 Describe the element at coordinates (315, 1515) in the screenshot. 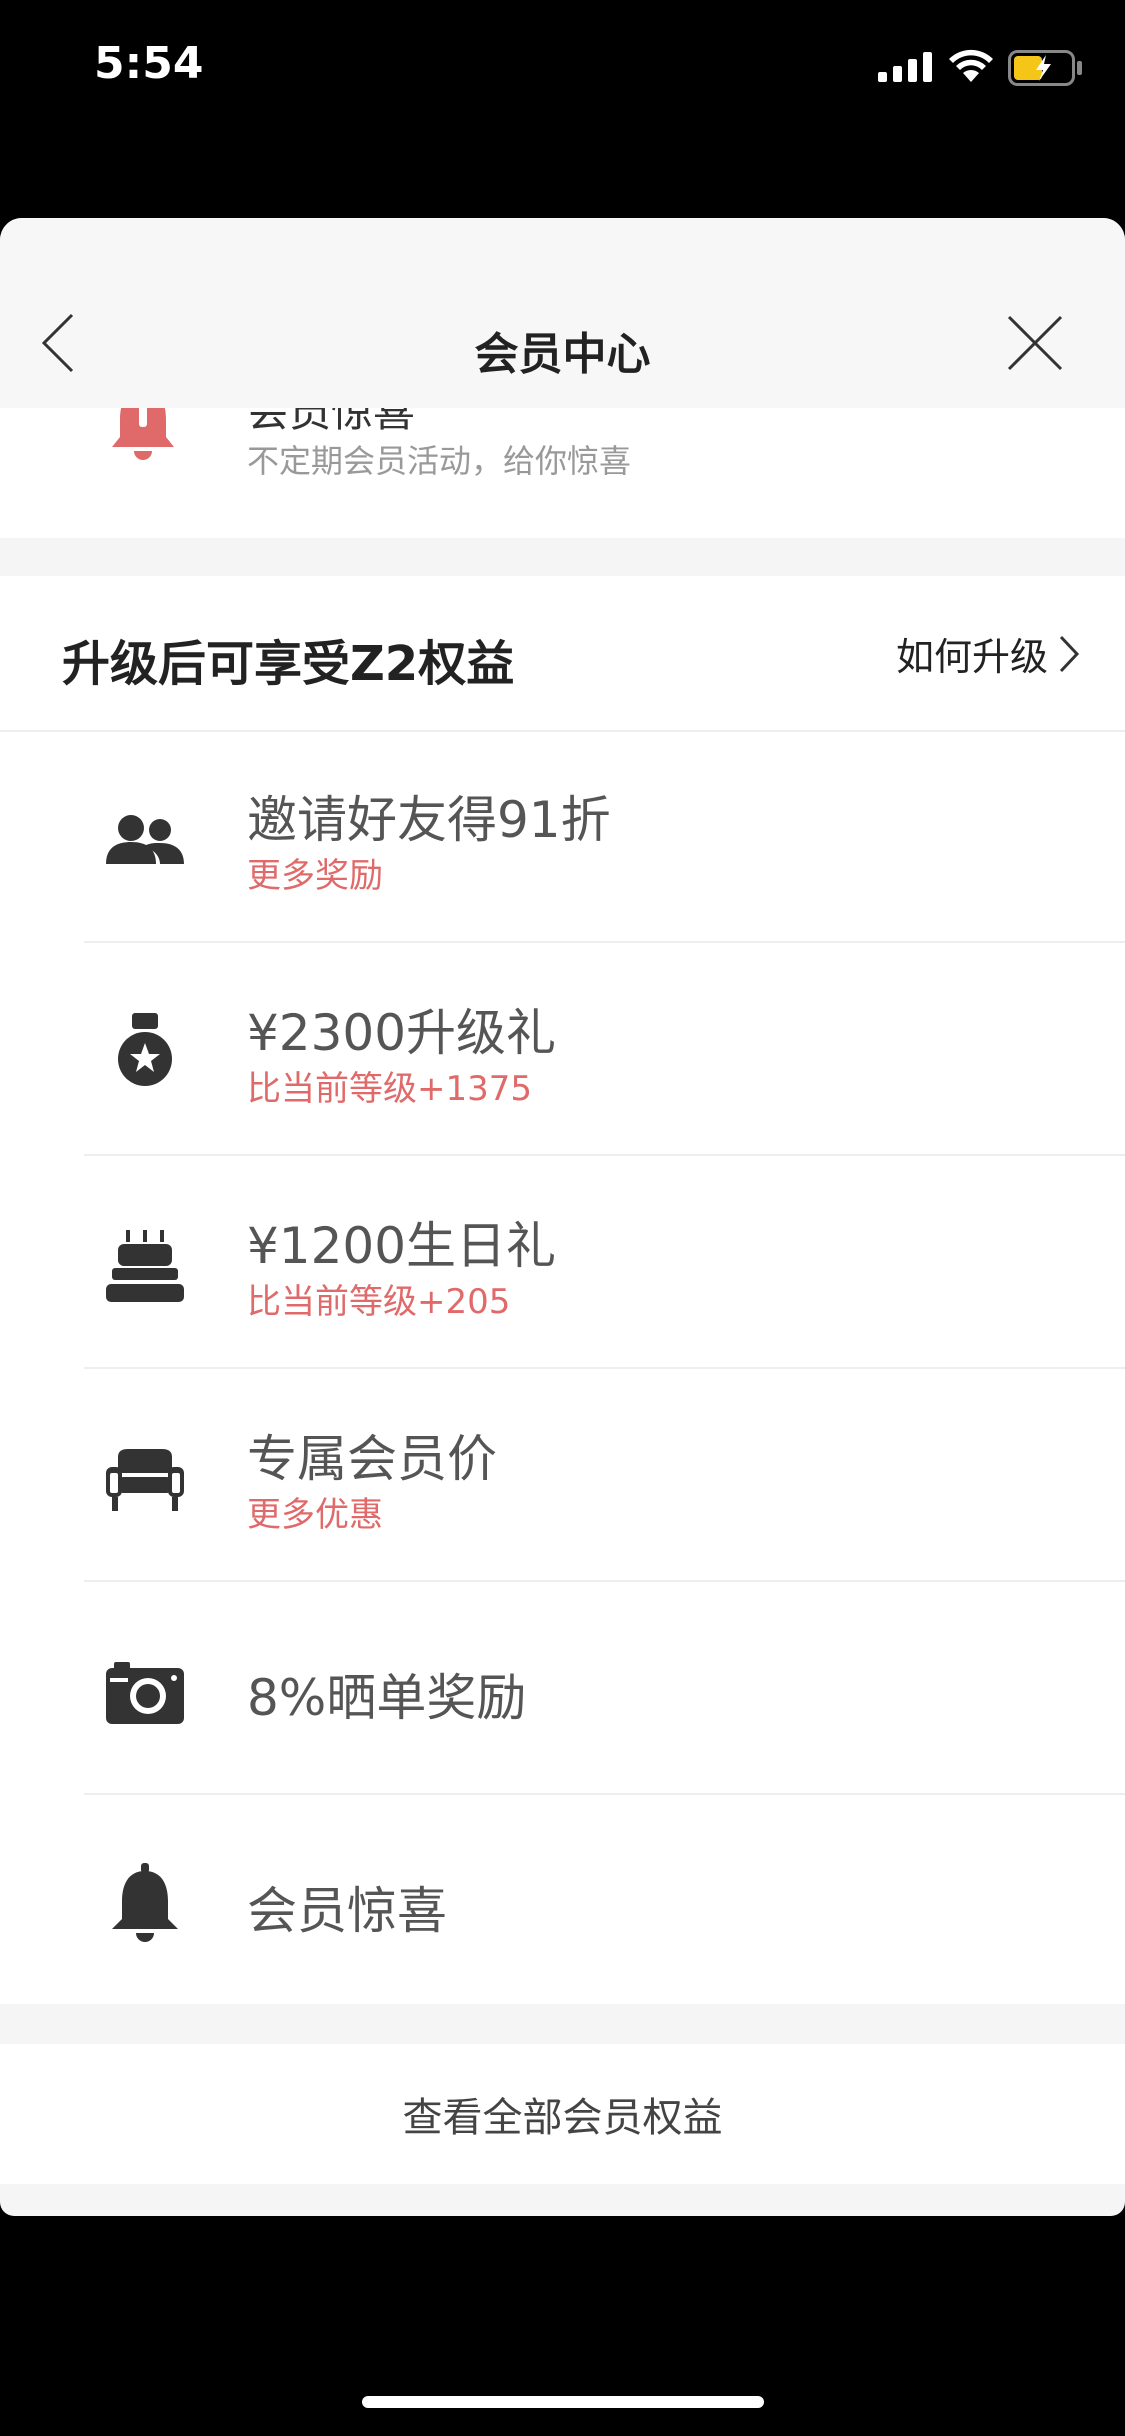

I see `benefit-subtitle: 更多优惠` at that location.